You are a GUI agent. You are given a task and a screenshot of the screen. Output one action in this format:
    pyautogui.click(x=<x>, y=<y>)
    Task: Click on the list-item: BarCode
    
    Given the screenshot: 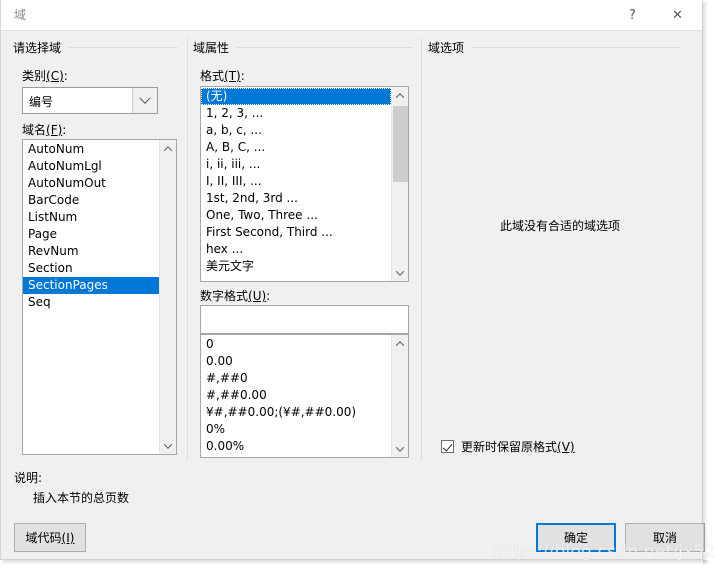 What is the action you would take?
    pyautogui.click(x=91, y=200)
    